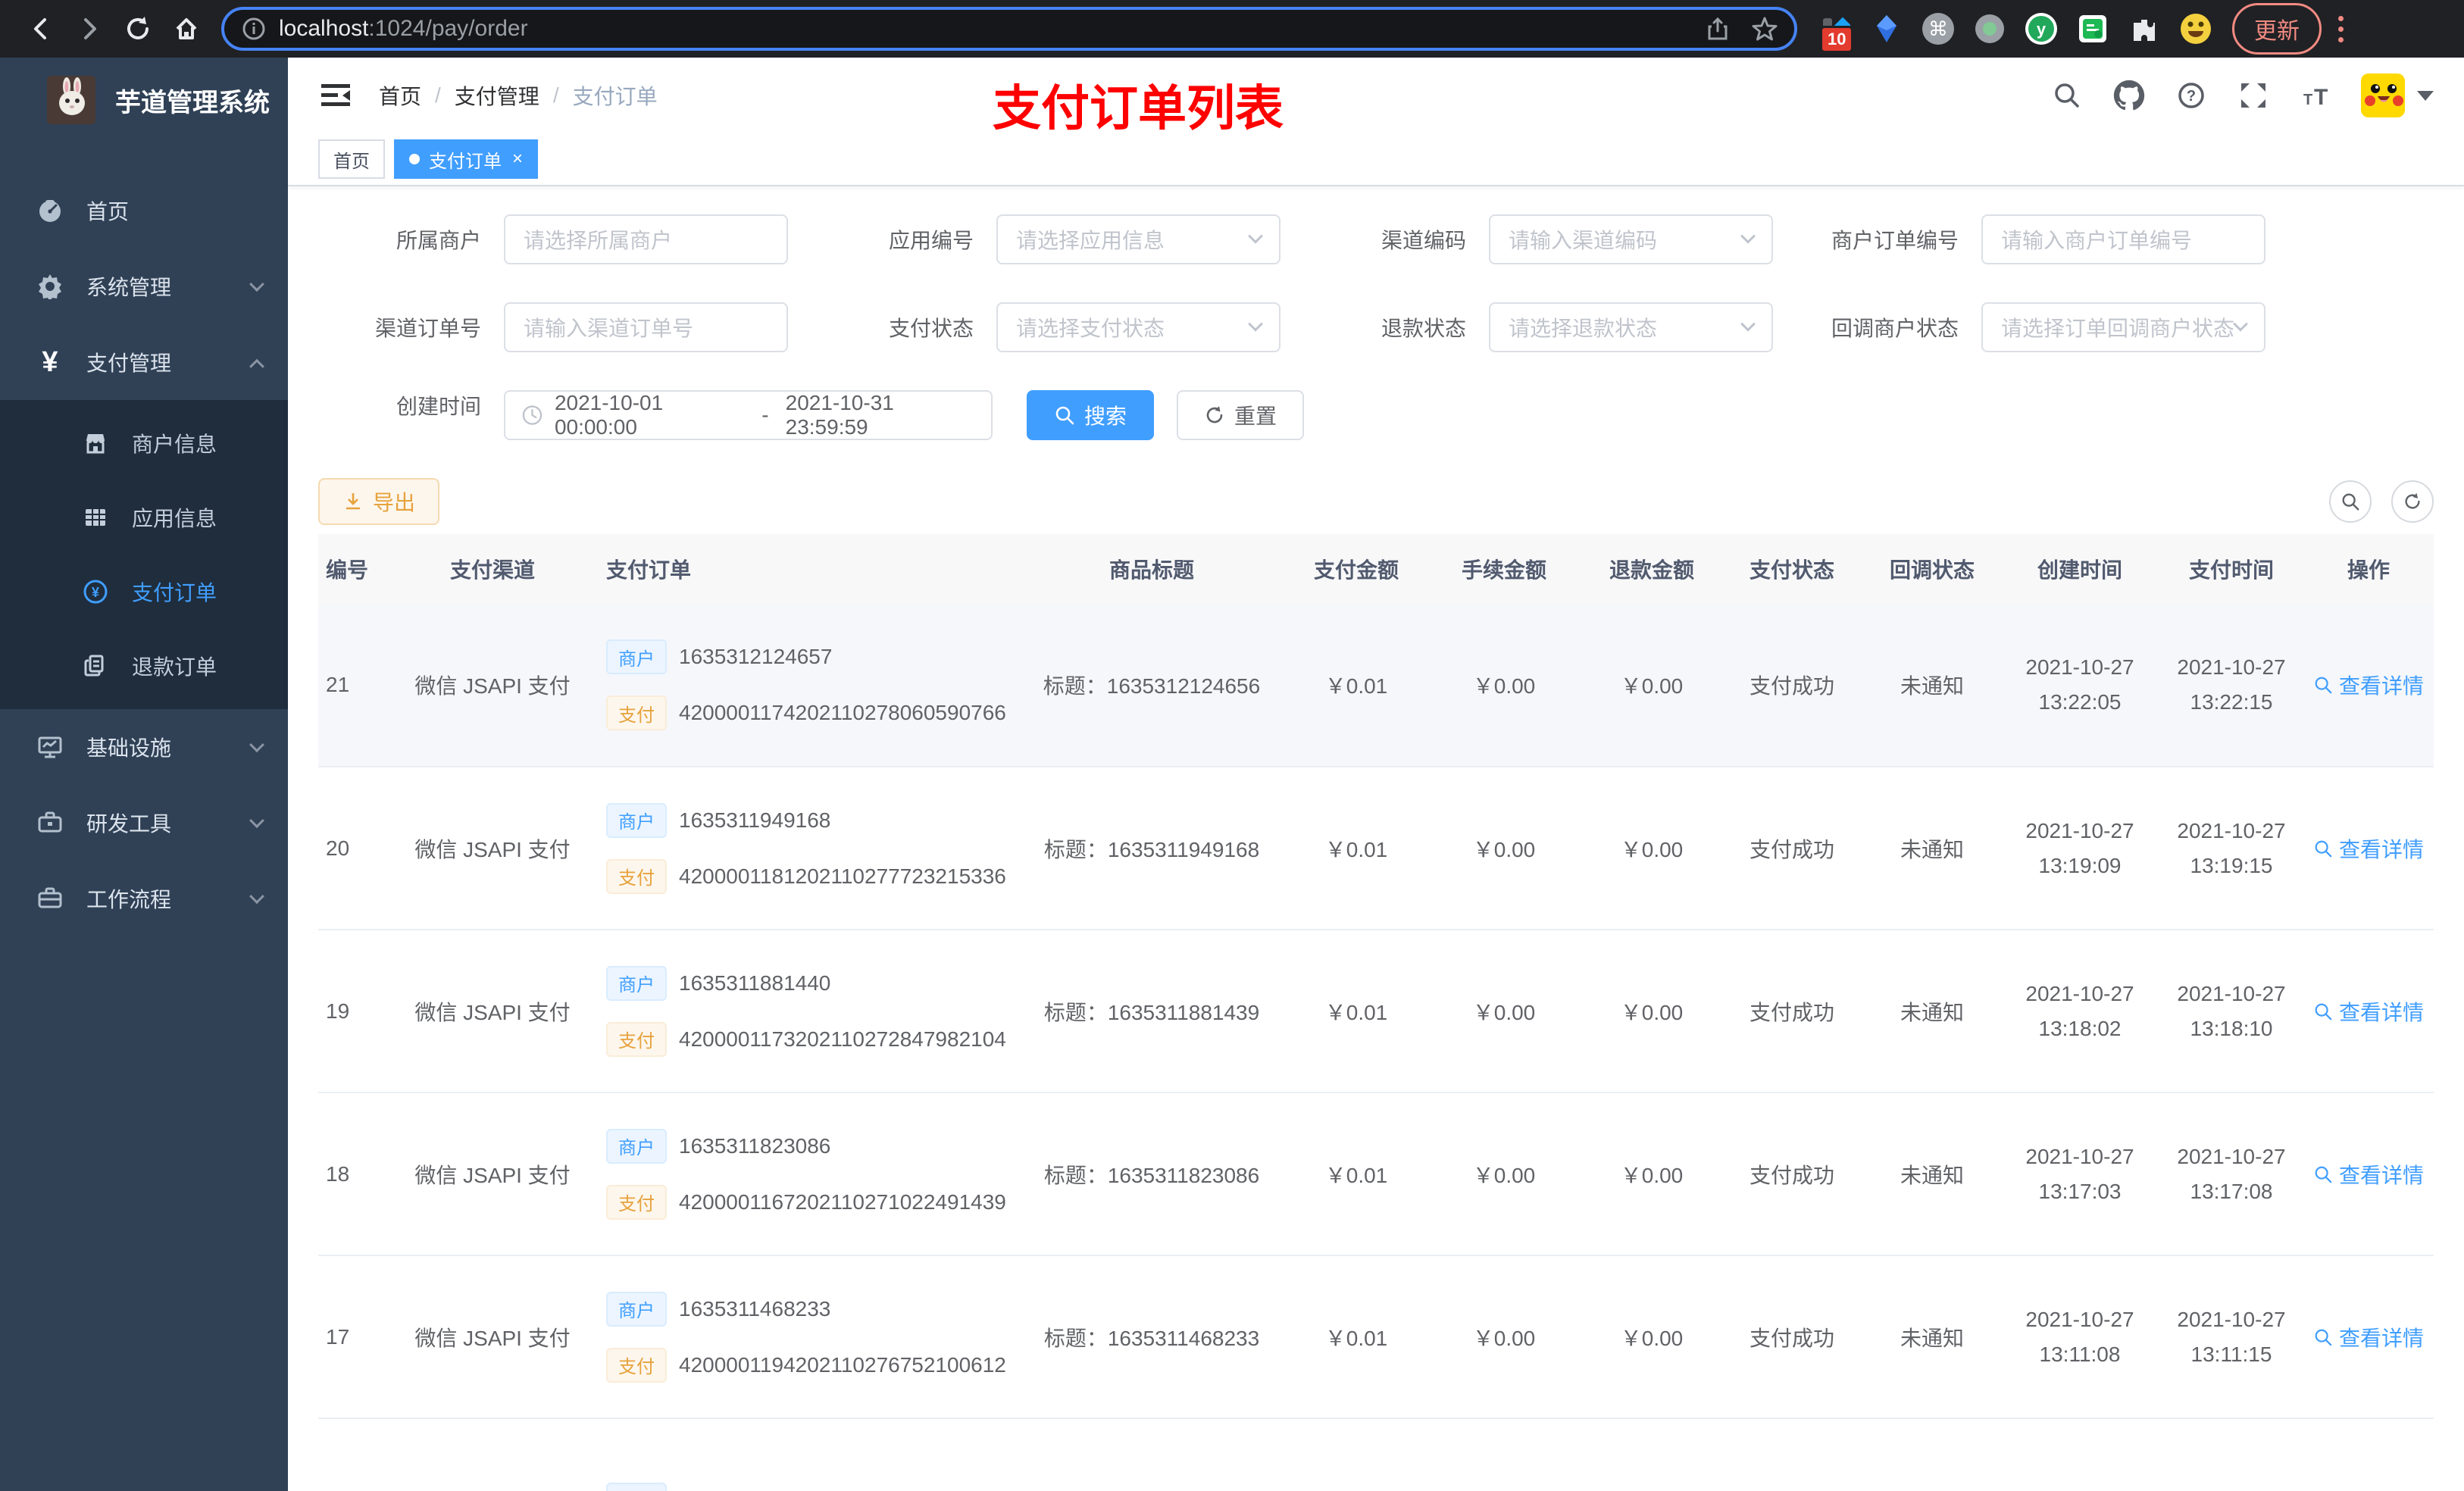  What do you see at coordinates (335, 95) in the screenshot?
I see `sidebar-collapse-icon` at bounding box center [335, 95].